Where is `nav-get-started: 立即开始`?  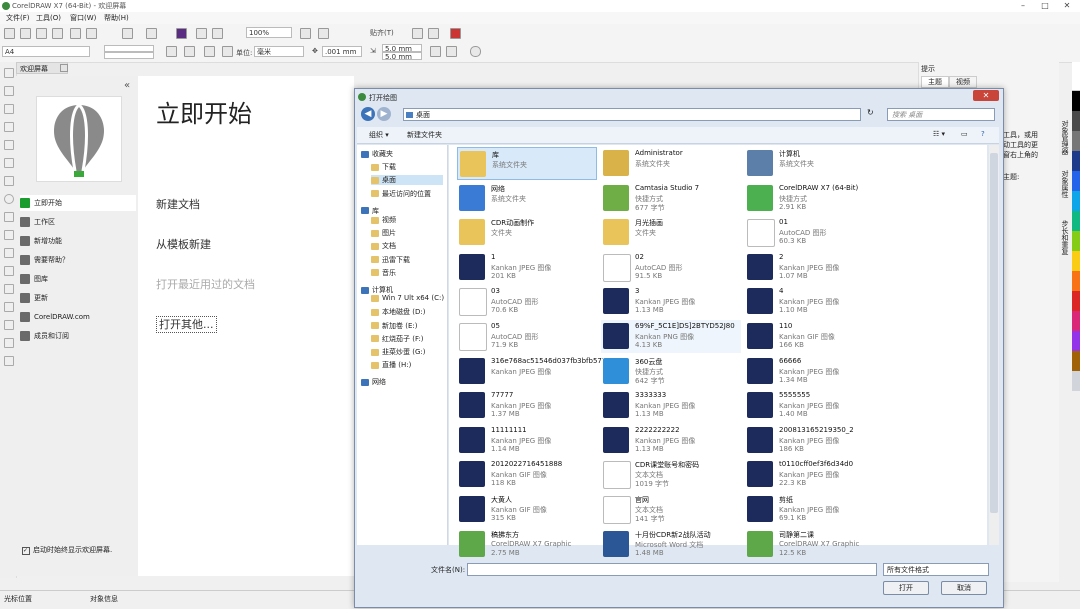
nav-get-started: 立即开始 is located at coordinates (78, 203).